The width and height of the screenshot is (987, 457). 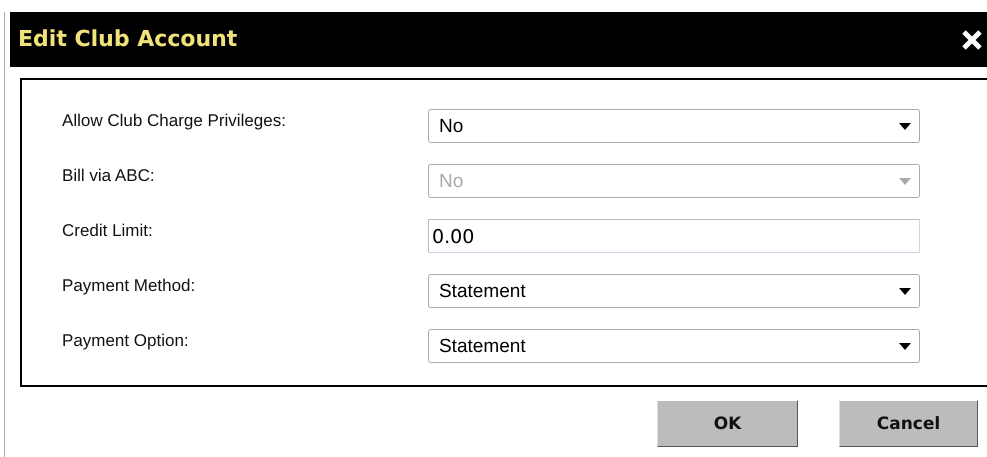 I want to click on dropdown: No, so click(x=674, y=125).